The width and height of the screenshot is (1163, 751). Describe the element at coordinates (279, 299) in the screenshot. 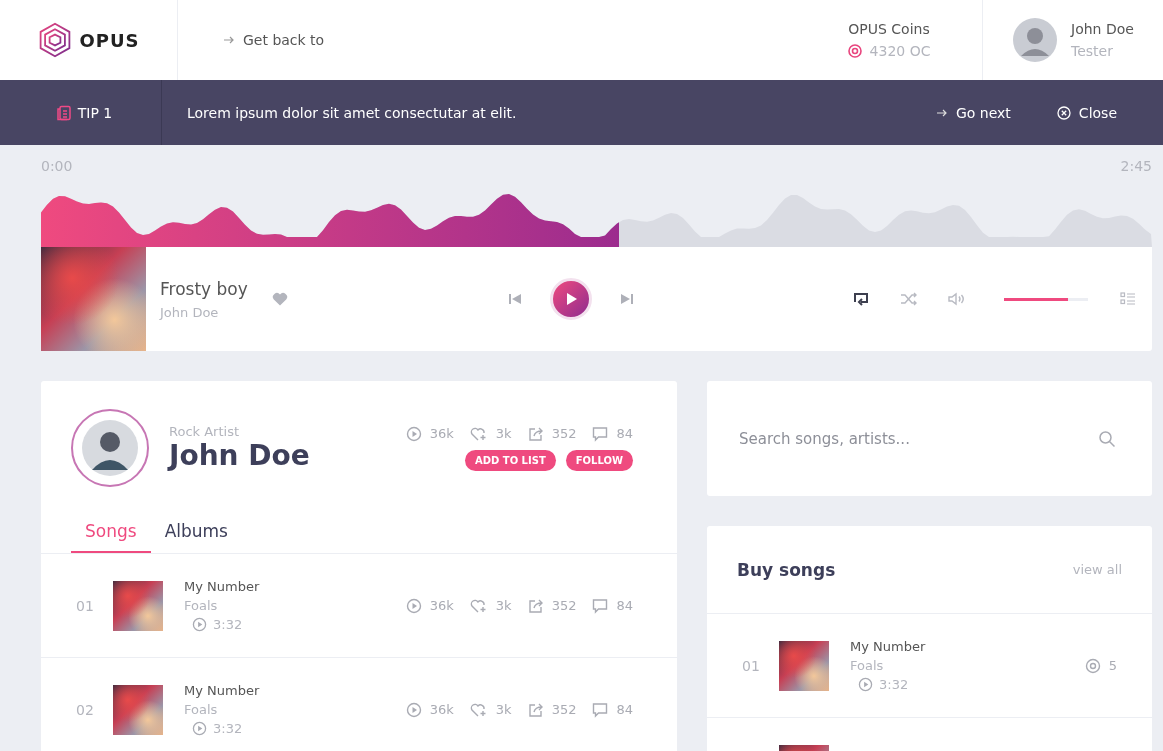

I see `heart-icon` at that location.